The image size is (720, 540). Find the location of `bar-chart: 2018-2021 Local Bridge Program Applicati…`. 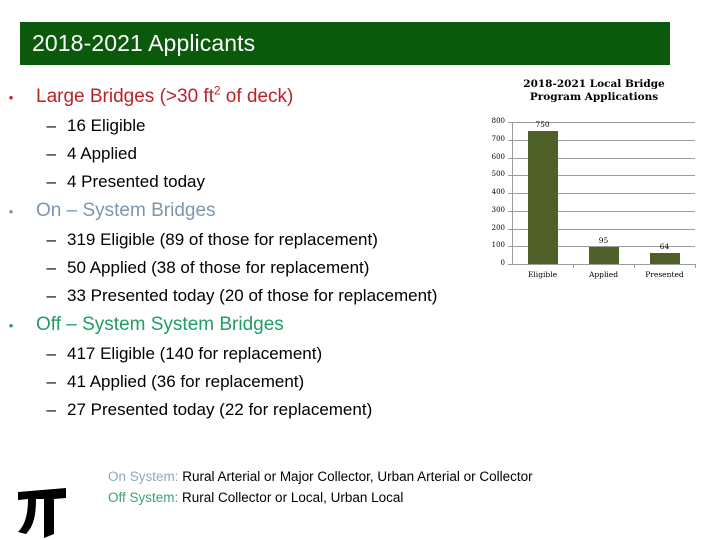

bar-chart: 2018-2021 Local Bridge Program Applicati… is located at coordinates (598, 185).